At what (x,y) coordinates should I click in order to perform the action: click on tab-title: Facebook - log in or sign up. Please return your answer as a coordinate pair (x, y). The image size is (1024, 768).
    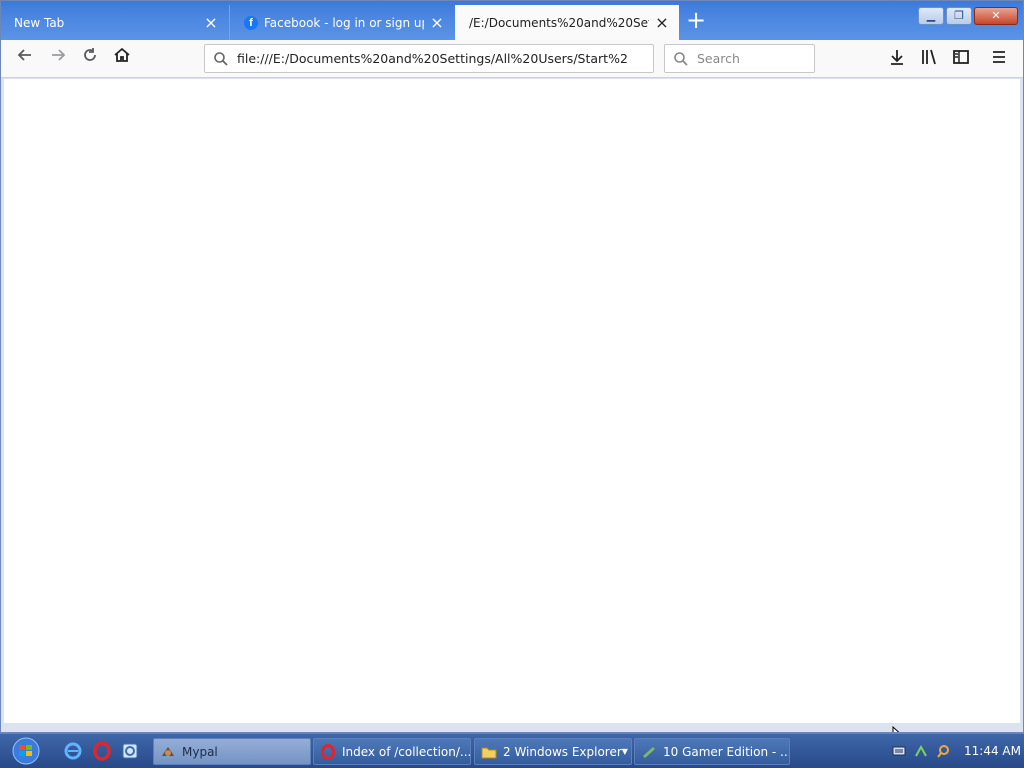
    Looking at the image, I should click on (344, 22).